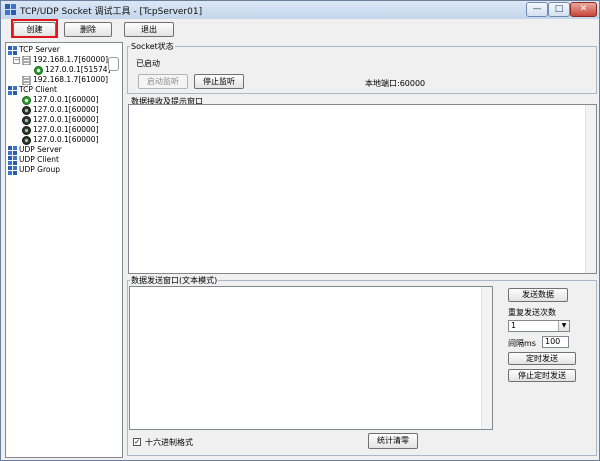 The width and height of the screenshot is (600, 461). Describe the element at coordinates (34, 28) in the screenshot. I see `create-button-highlight` at that location.